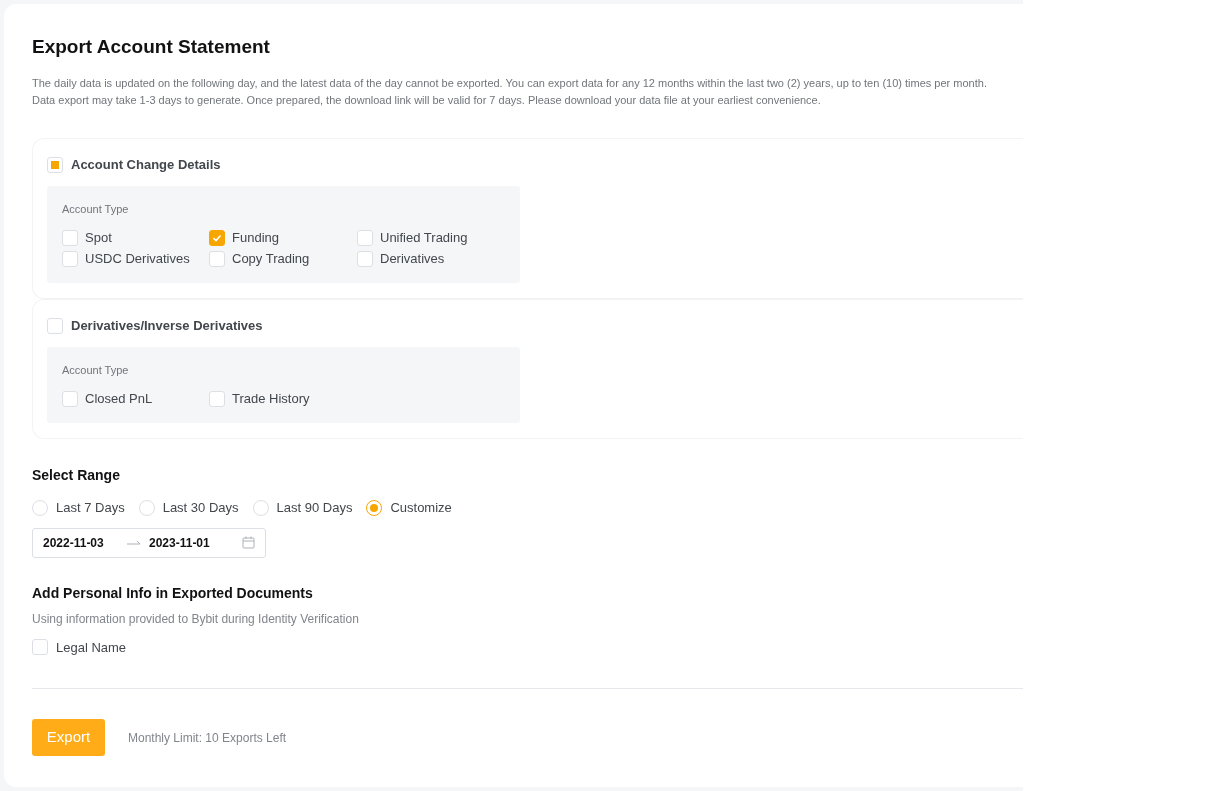 The width and height of the screenshot is (1215, 791). Describe the element at coordinates (509, 83) in the screenshot. I see `description-text: The daily data is updated on the following day, and the latest data of the day cannot be exported. You can export data for any 12 months within the last two (2) years, up to ten (10) times per month.` at that location.